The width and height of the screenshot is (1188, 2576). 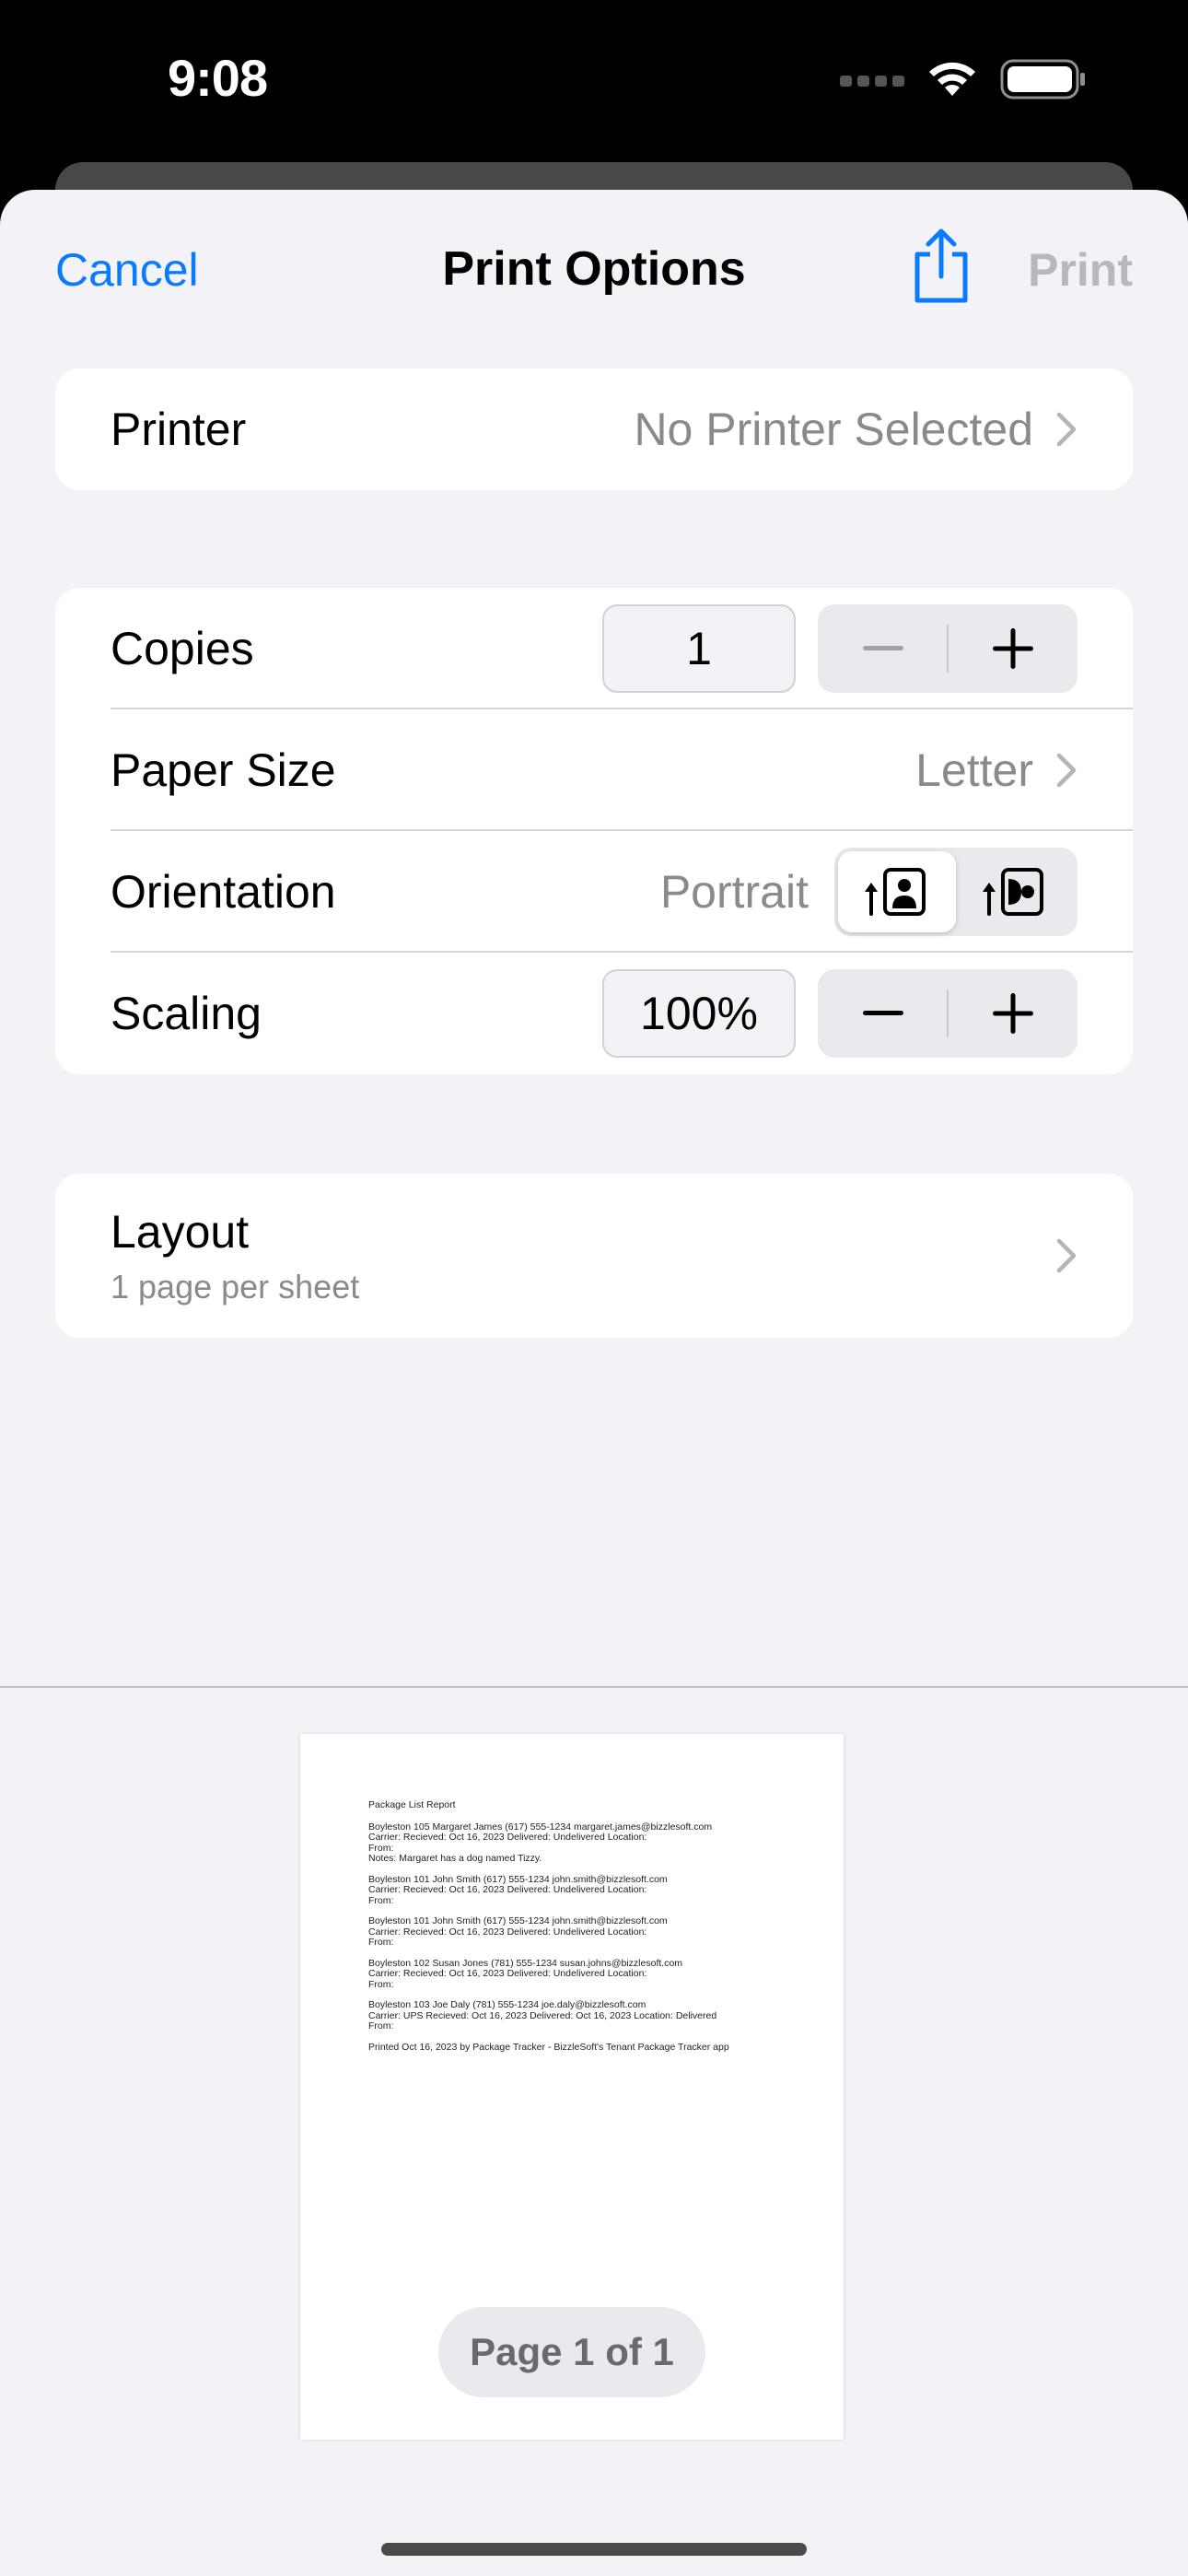 I want to click on scaling-stepper, so click(x=948, y=1013).